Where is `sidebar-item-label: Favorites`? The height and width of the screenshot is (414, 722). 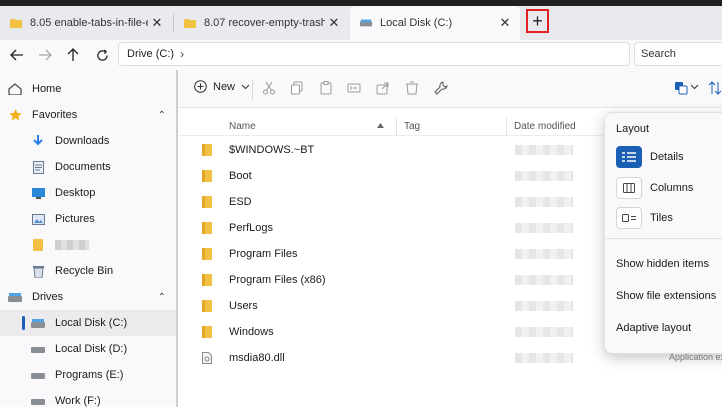 sidebar-item-label: Favorites is located at coordinates (55, 115).